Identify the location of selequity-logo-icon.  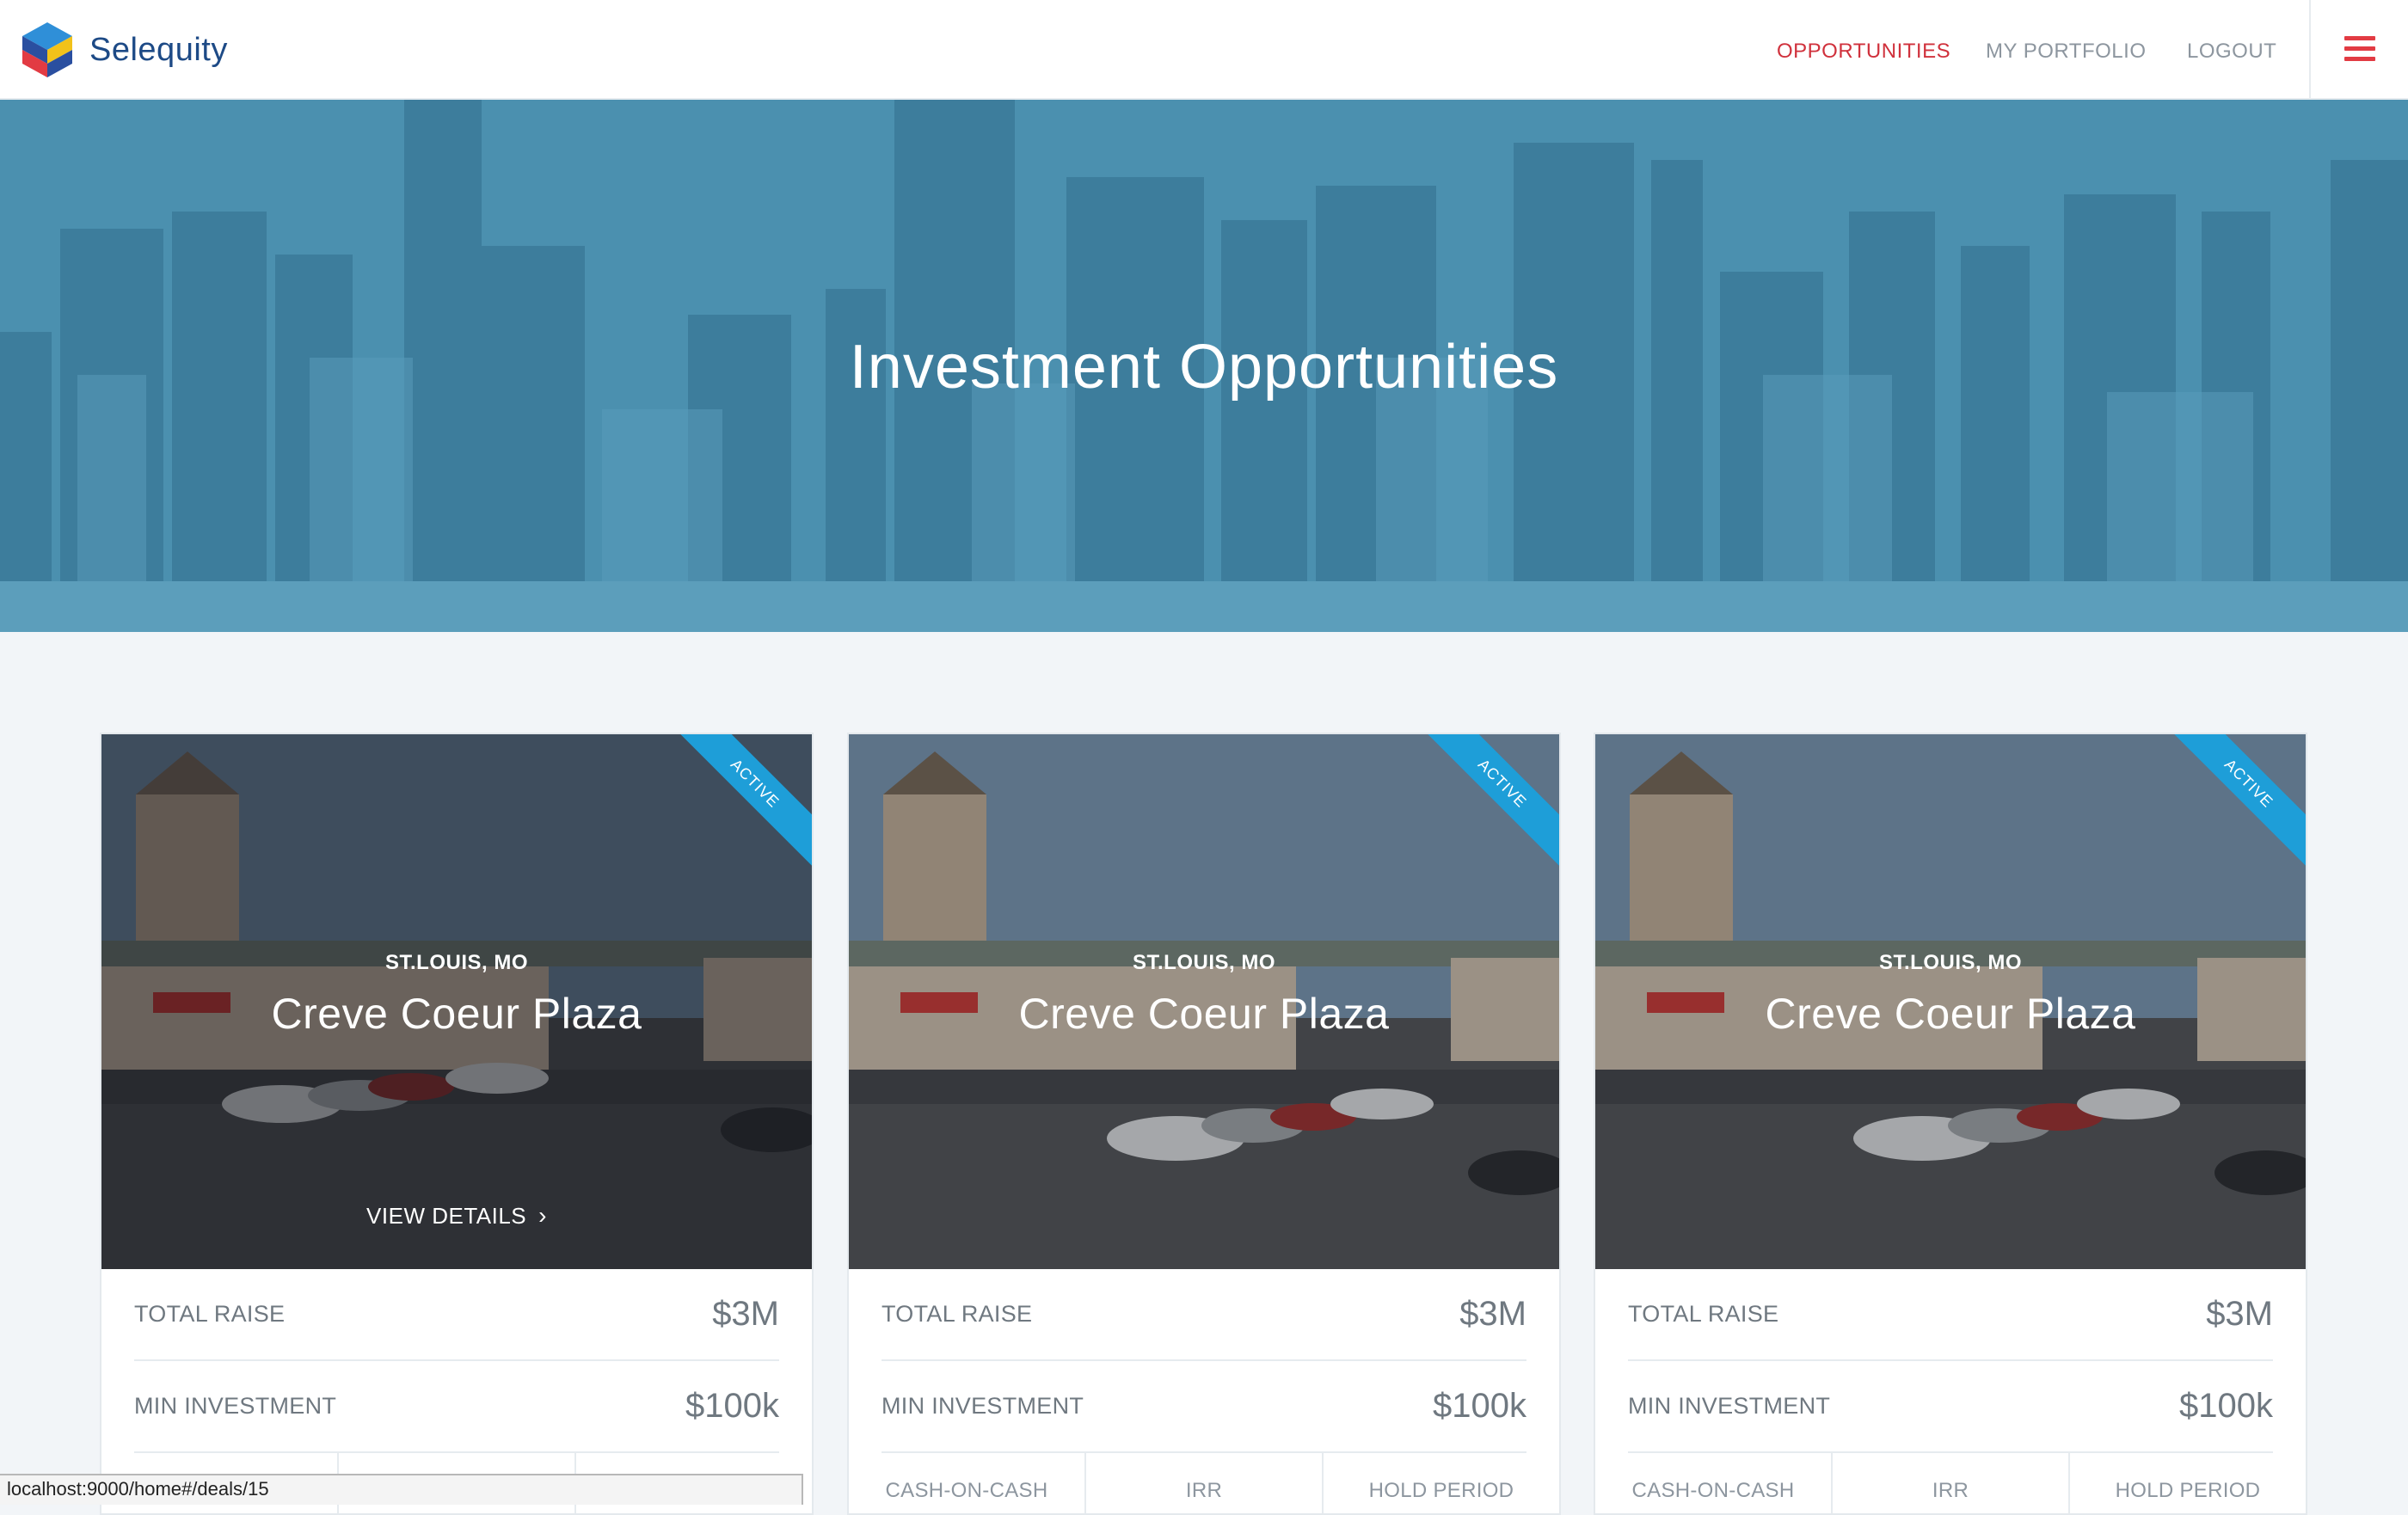
(47, 49).